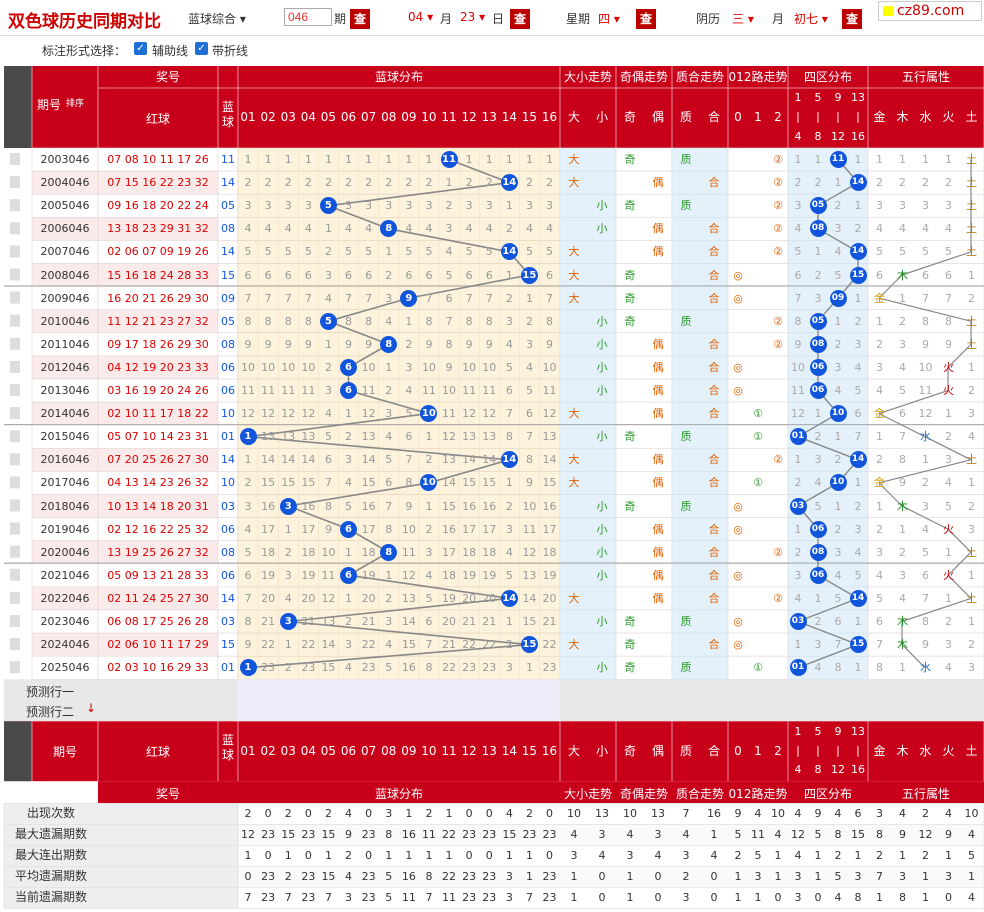 The height and width of the screenshot is (912, 984). I want to click on sq-count: 12, so click(798, 414).